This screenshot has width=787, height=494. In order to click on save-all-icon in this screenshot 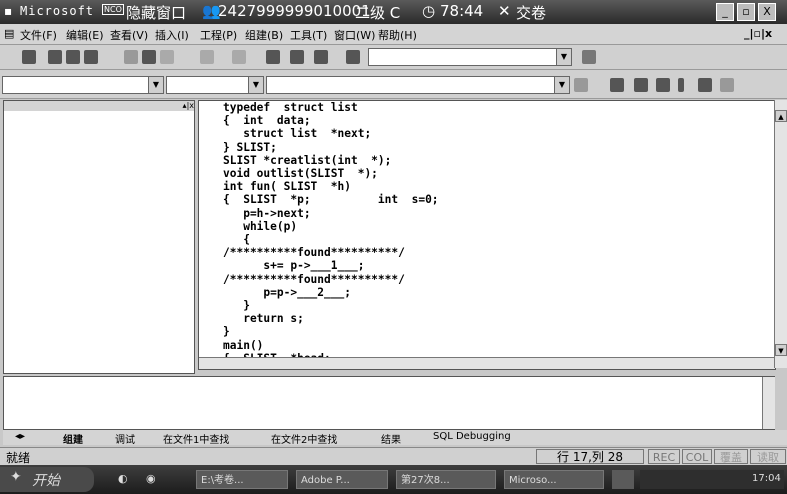, I will do `click(91, 57)`.